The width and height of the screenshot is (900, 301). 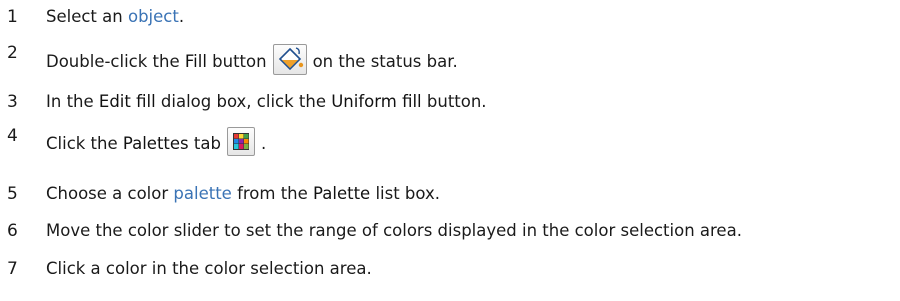 What do you see at coordinates (202, 193) in the screenshot?
I see `palette-link: palette` at bounding box center [202, 193].